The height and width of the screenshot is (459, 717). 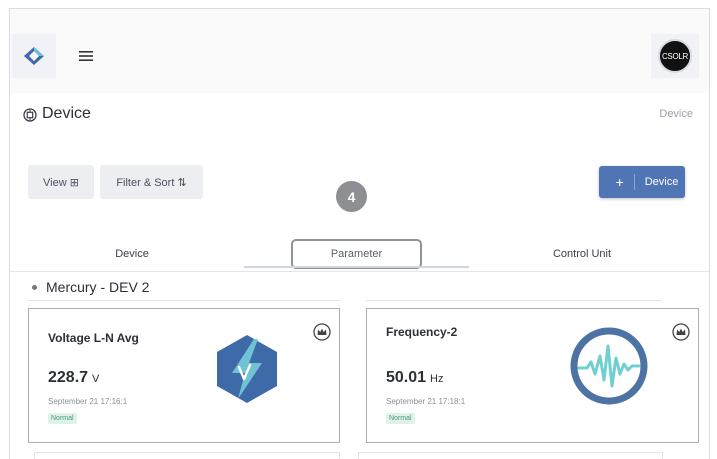 What do you see at coordinates (351, 196) in the screenshot?
I see `step-marker-badge: 4` at bounding box center [351, 196].